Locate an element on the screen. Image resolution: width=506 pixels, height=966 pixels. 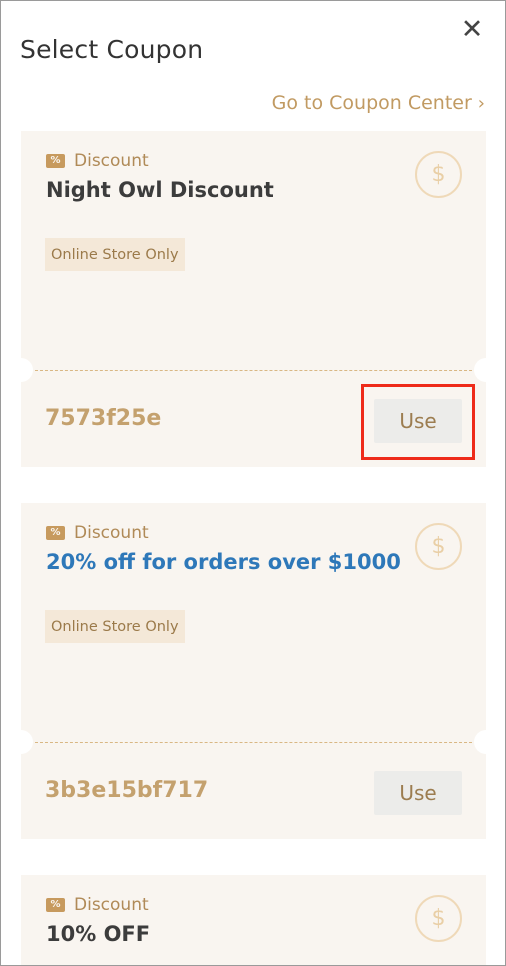
coupon-card-top: Discount 10% OFF $ is located at coordinates (253, 920).